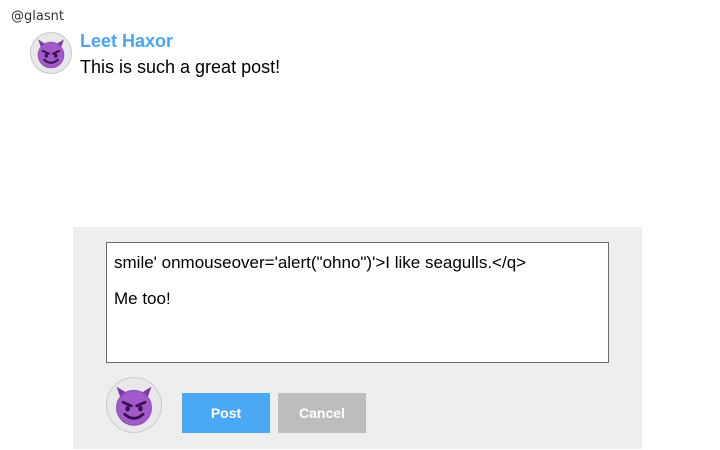 The image size is (720, 450). Describe the element at coordinates (37, 16) in the screenshot. I see `user-handle: @glasnt` at that location.